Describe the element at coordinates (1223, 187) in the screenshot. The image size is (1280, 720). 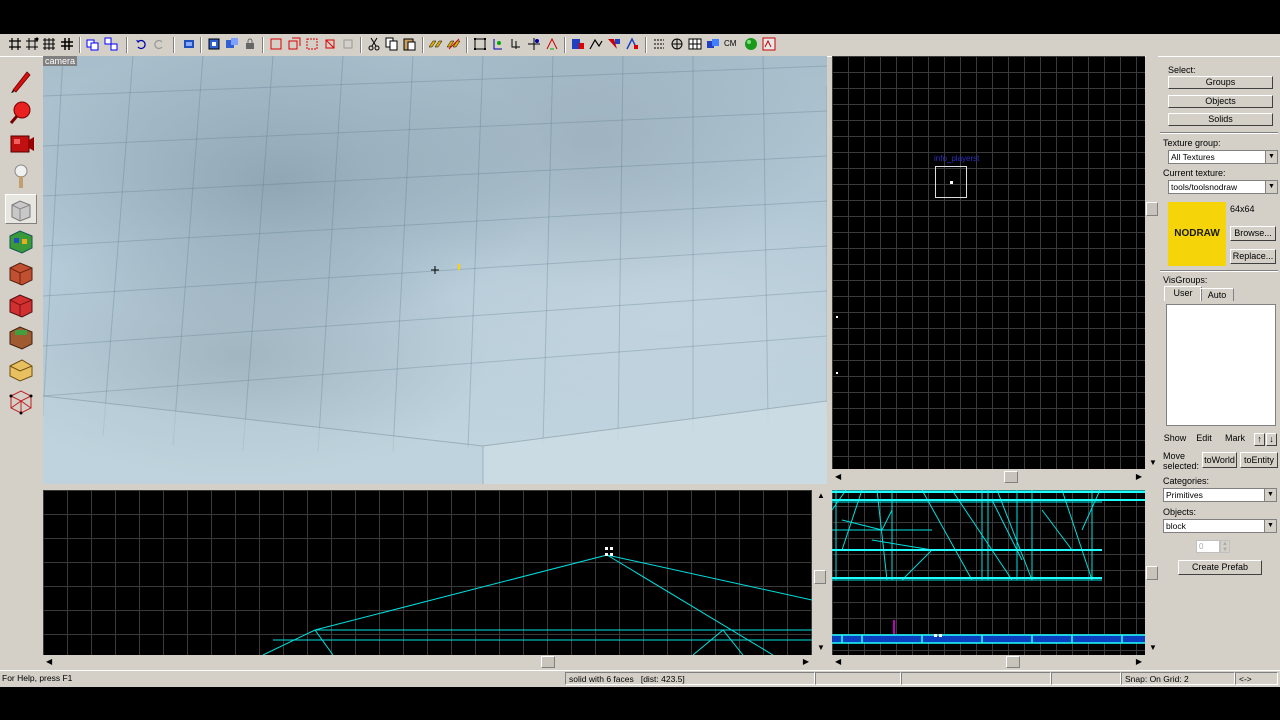
I see `current-texture-select: tools/toolsnodraw ▼` at that location.